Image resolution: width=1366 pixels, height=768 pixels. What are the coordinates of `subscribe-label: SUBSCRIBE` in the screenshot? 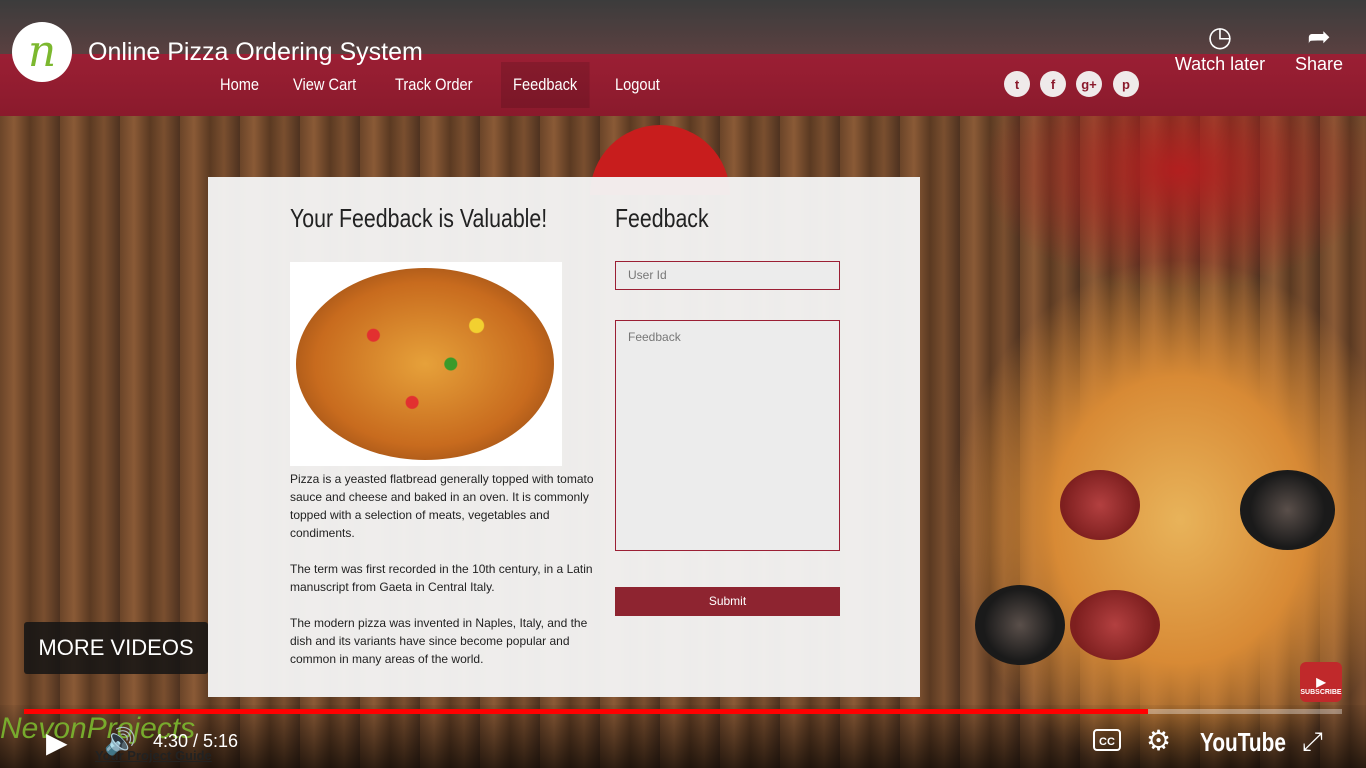 It's located at (1321, 692).